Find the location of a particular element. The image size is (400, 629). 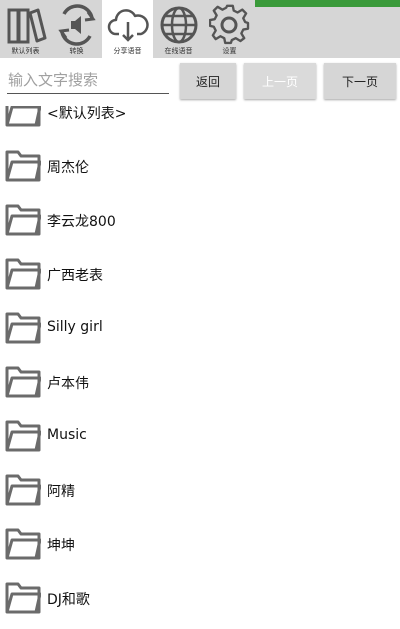

folder-name: DJ和歌 is located at coordinates (68, 600).